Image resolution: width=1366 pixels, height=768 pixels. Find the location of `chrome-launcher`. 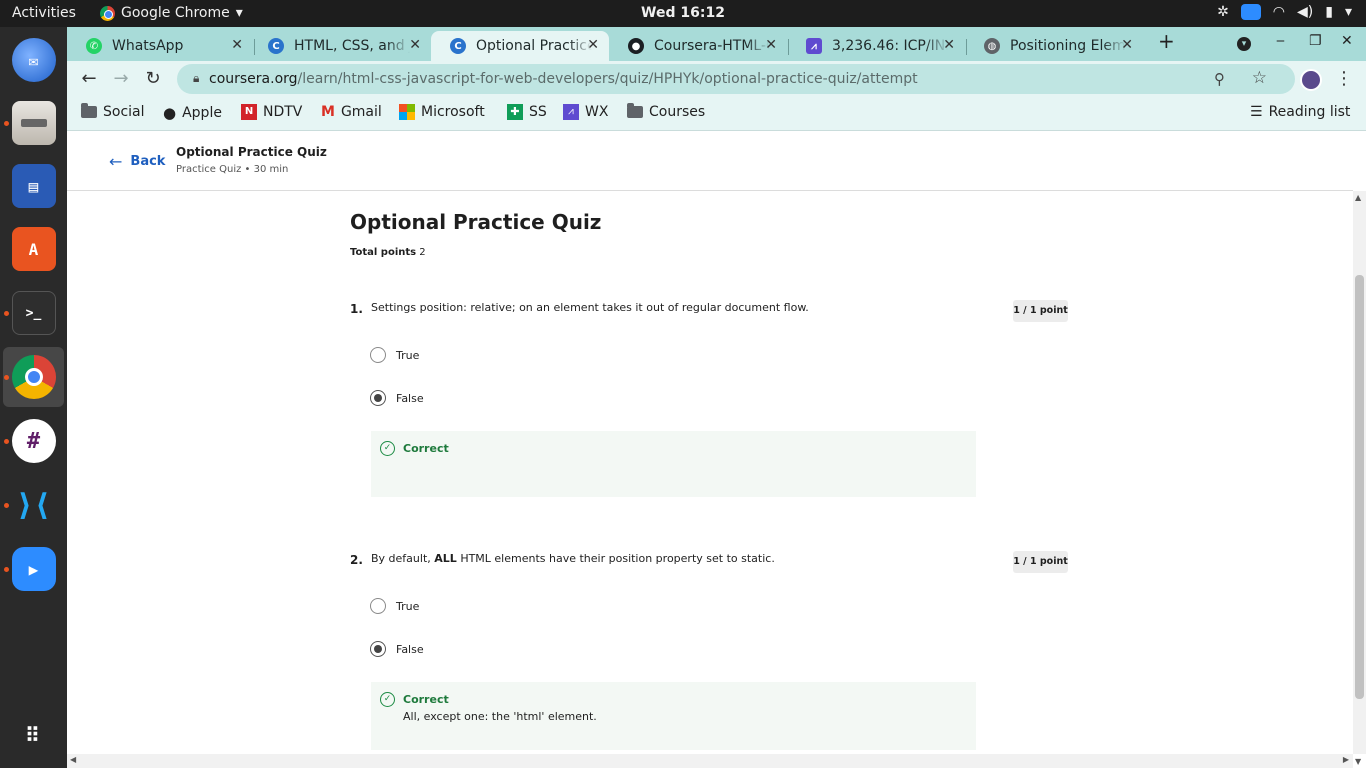

chrome-launcher is located at coordinates (33, 377).